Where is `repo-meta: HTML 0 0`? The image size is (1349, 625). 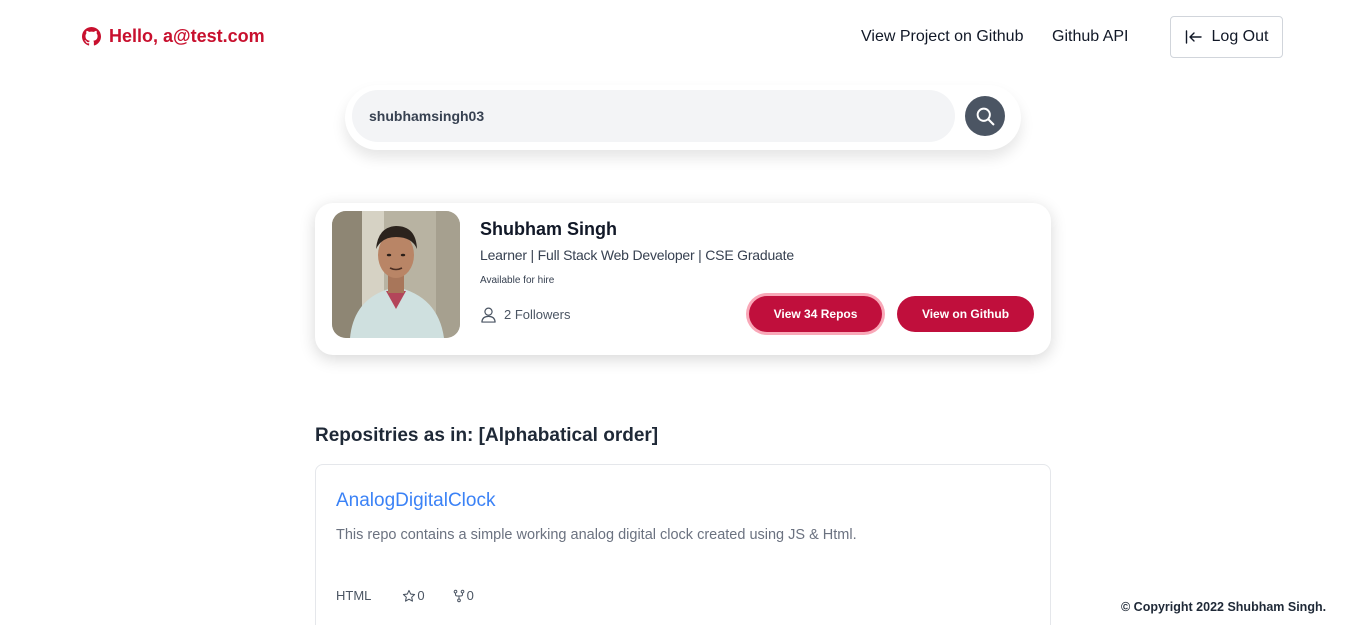
repo-meta: HTML 0 0 is located at coordinates (418, 595).